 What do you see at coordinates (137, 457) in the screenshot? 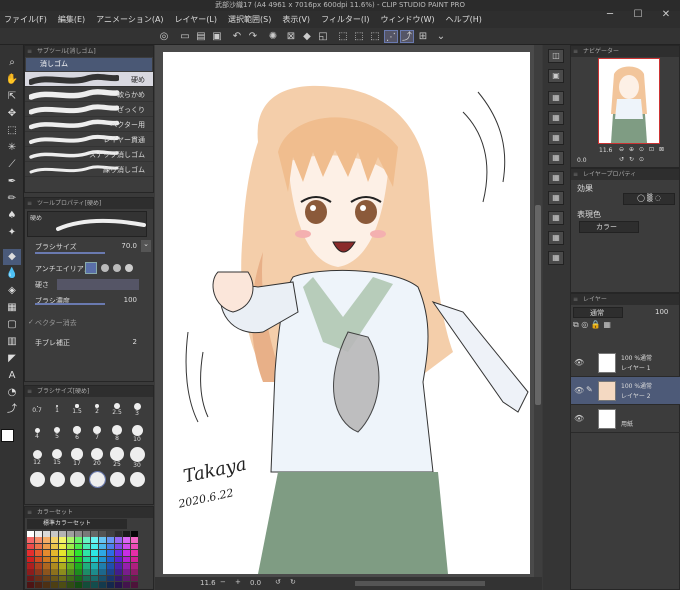
I see `brush-size-preset: 30` at bounding box center [137, 457].